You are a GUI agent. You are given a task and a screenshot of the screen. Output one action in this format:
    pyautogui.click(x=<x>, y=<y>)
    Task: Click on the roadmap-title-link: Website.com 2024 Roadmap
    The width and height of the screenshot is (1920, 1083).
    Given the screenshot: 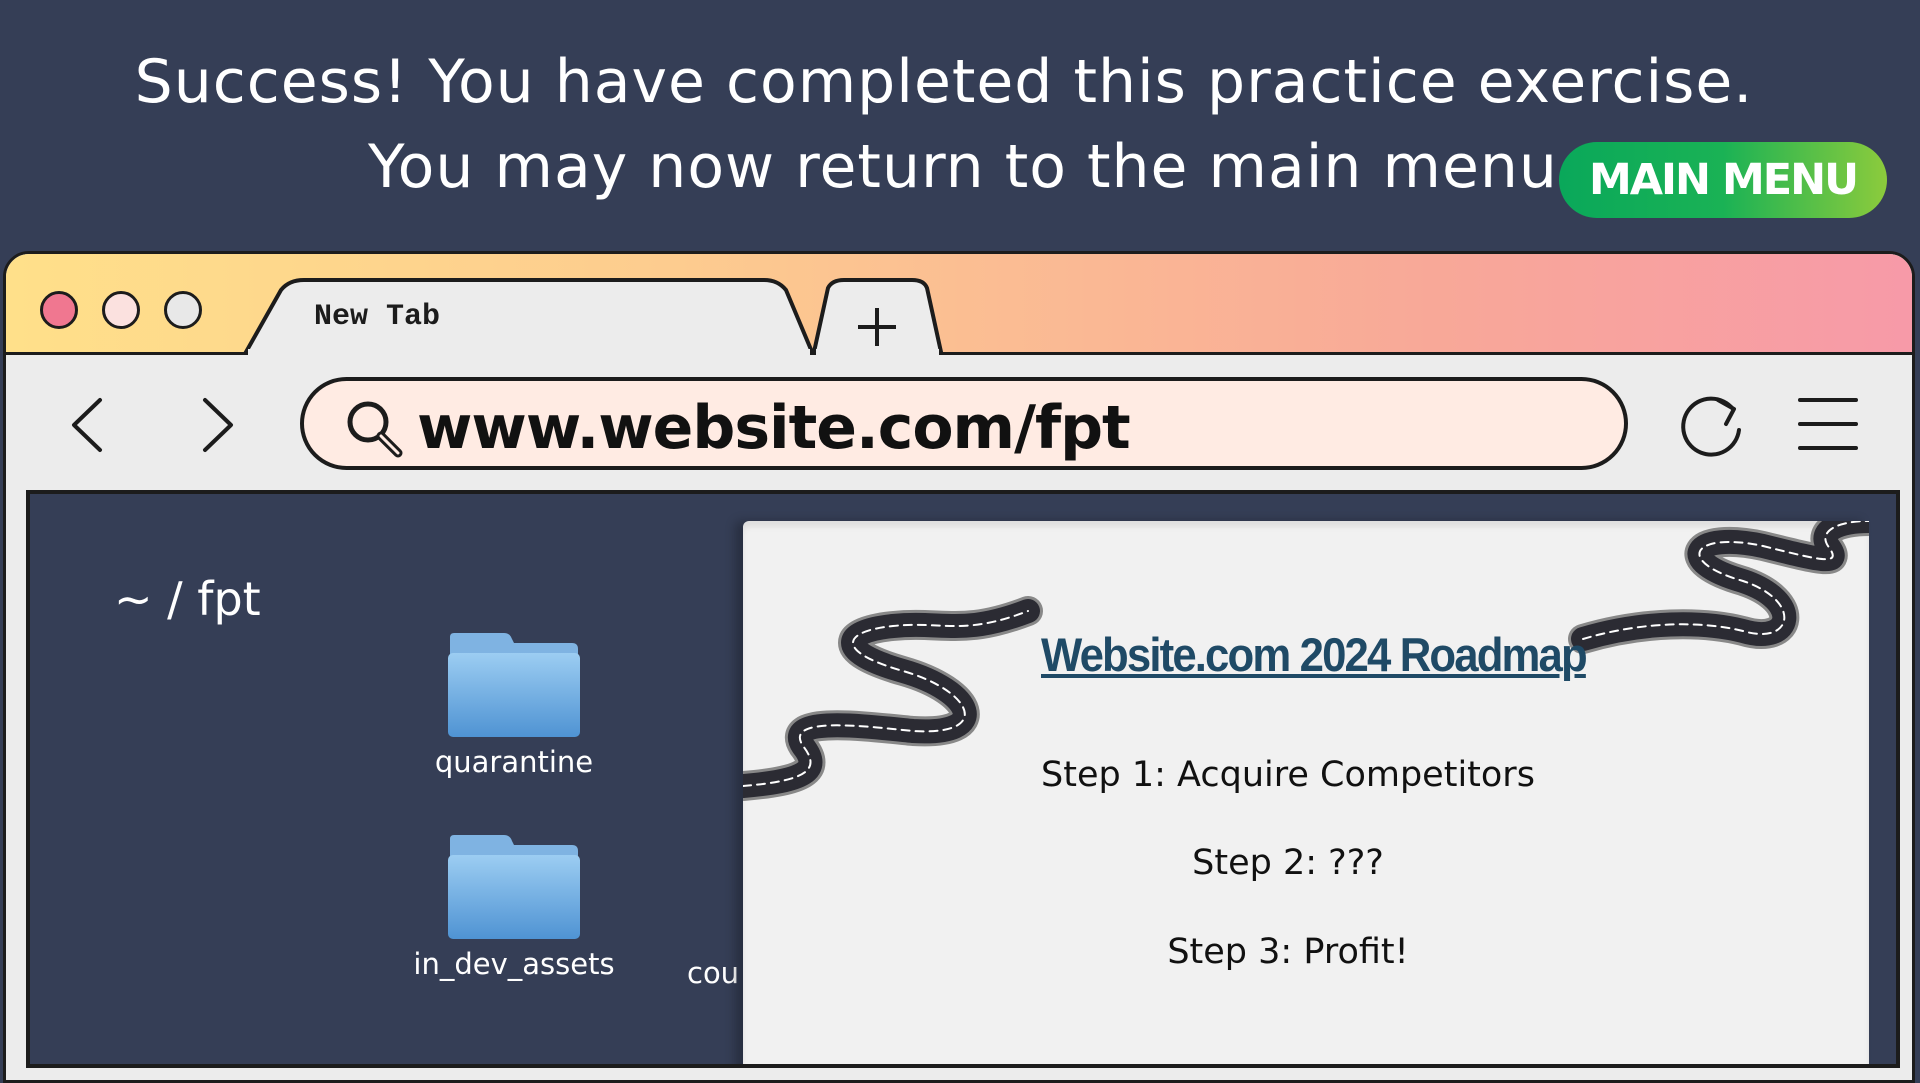 What is the action you would take?
    pyautogui.click(x=1314, y=654)
    